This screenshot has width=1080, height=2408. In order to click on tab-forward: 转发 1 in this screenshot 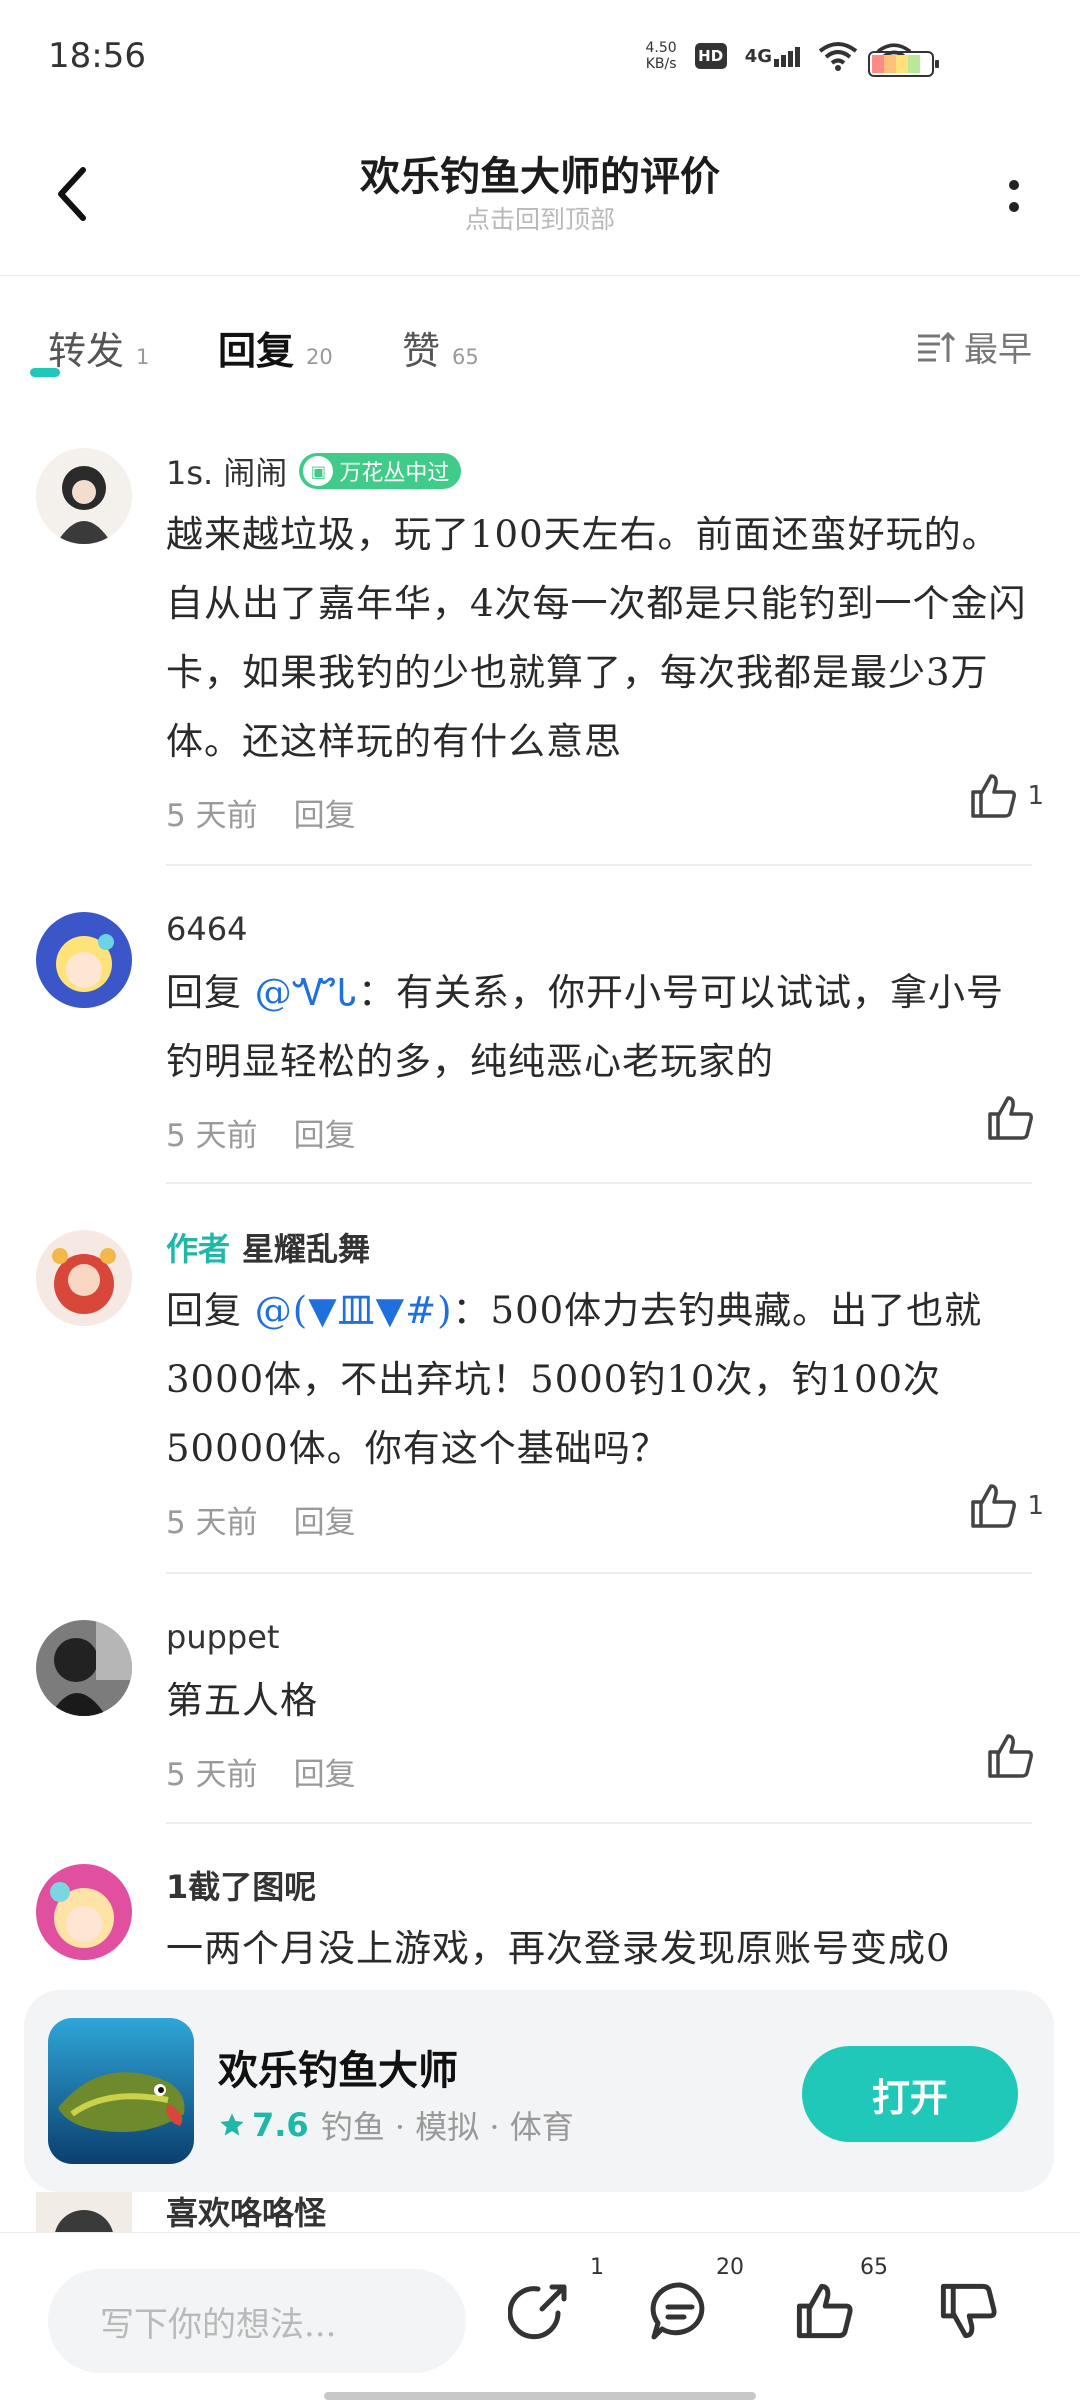, I will do `click(98, 347)`.